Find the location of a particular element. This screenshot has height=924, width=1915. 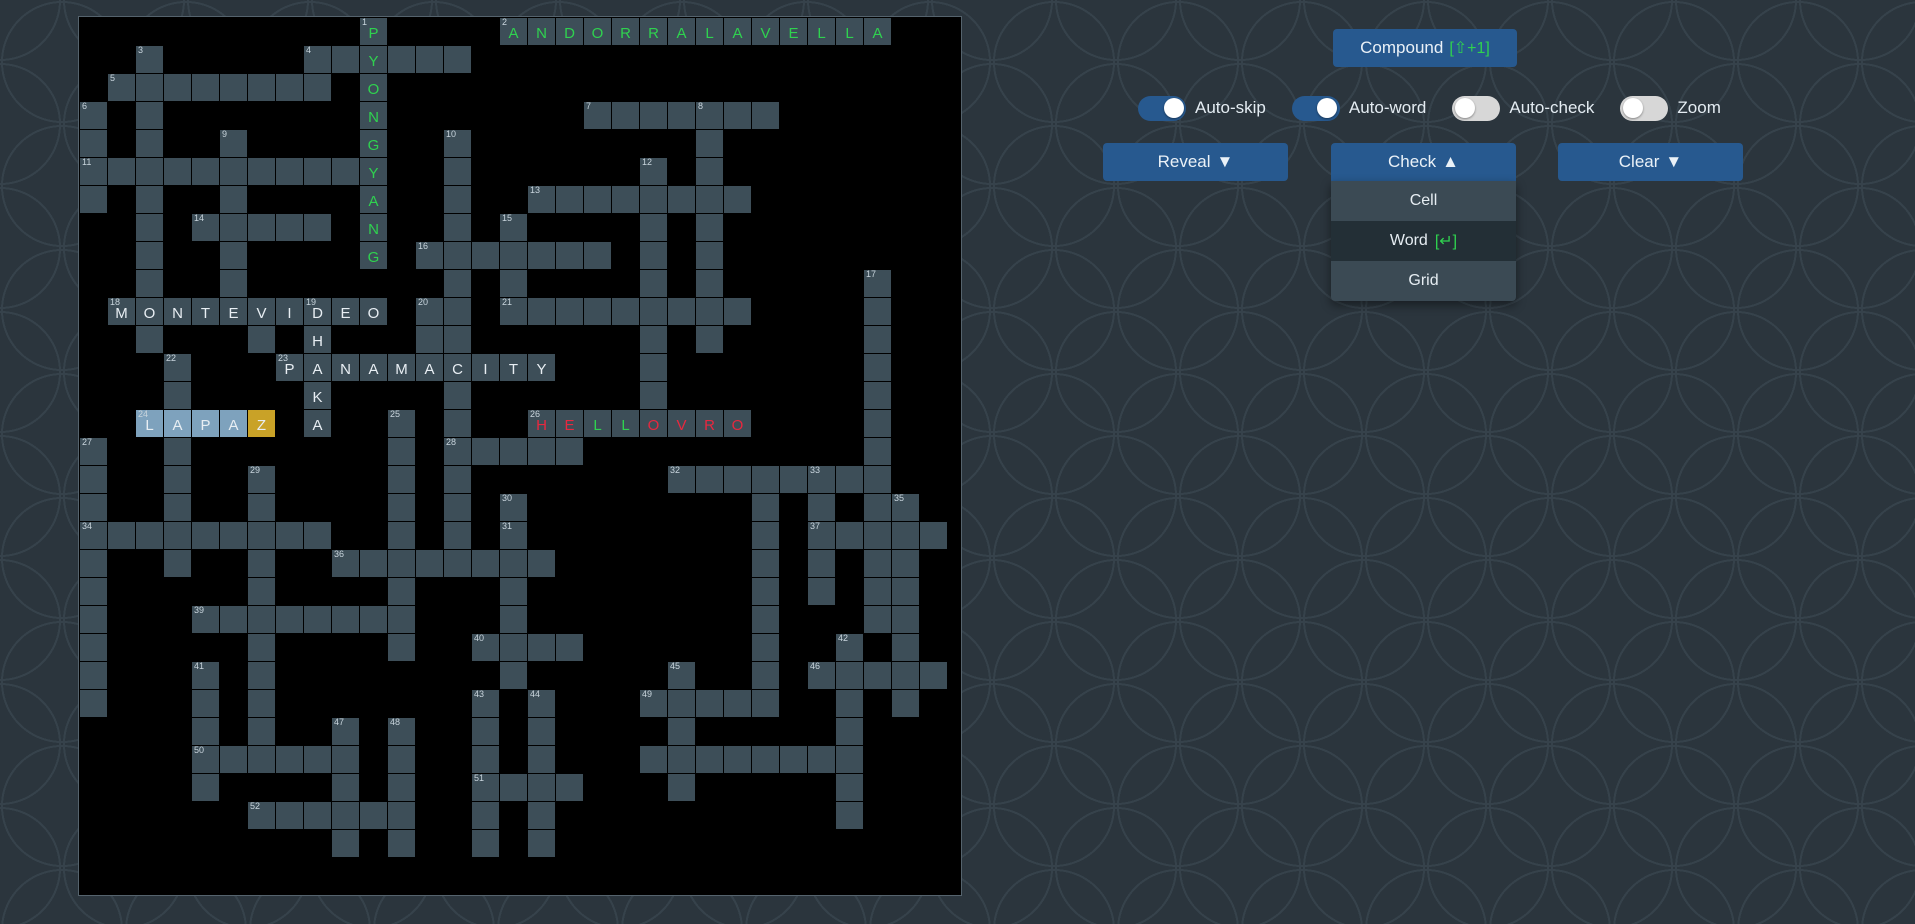

grid-cell: 33 is located at coordinates (821, 479).